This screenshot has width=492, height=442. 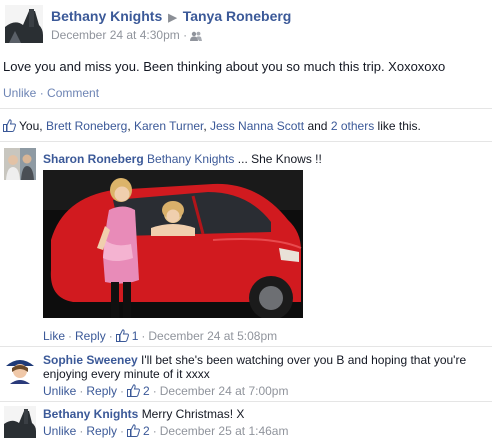 What do you see at coordinates (317, 126) in the screenshot?
I see `likes-and: and` at bounding box center [317, 126].